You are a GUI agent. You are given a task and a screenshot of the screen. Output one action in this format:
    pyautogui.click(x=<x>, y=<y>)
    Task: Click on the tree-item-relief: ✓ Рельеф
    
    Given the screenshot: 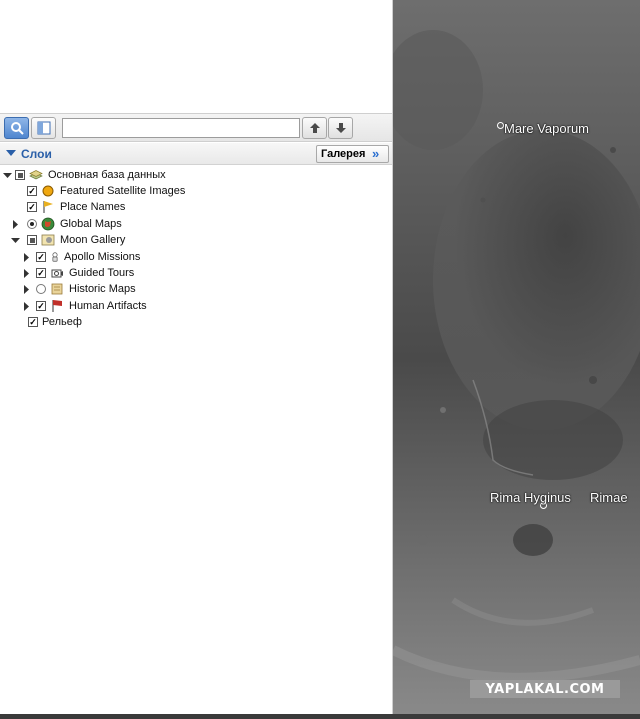 What is the action you would take?
    pyautogui.click(x=55, y=322)
    